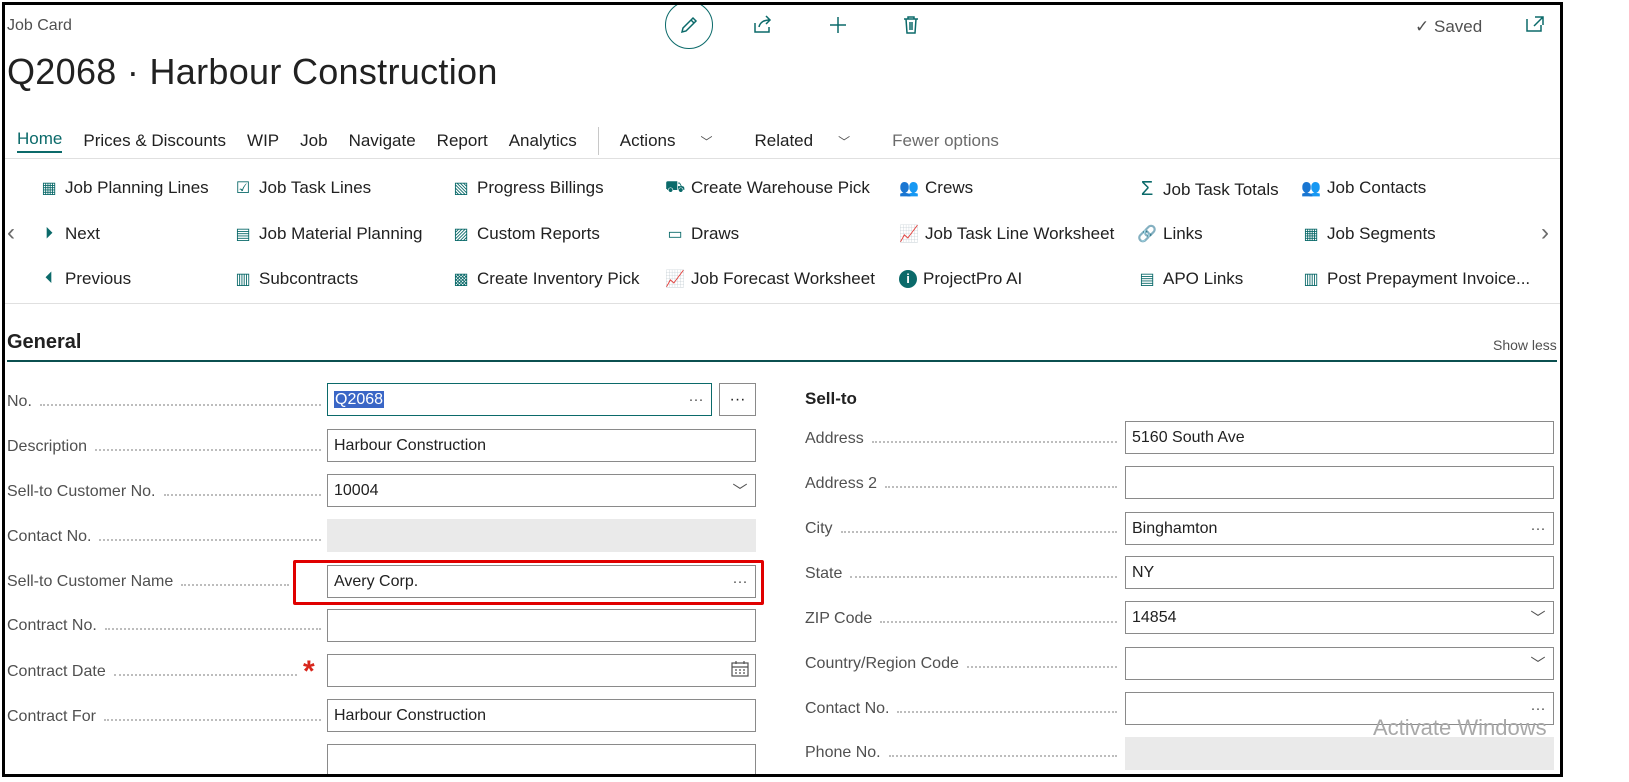 Image resolution: width=1629 pixels, height=782 pixels. I want to click on country-region-select: ﹀, so click(1339, 663).